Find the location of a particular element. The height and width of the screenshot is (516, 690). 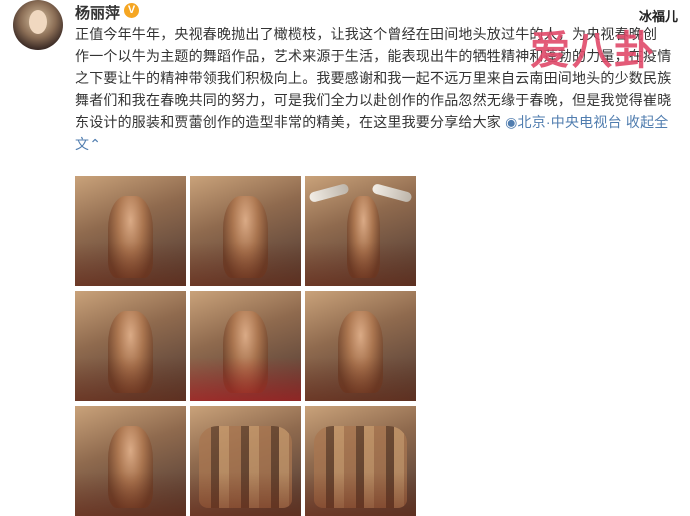

watermark-brand: 爱八卦 is located at coordinates (593, 50).